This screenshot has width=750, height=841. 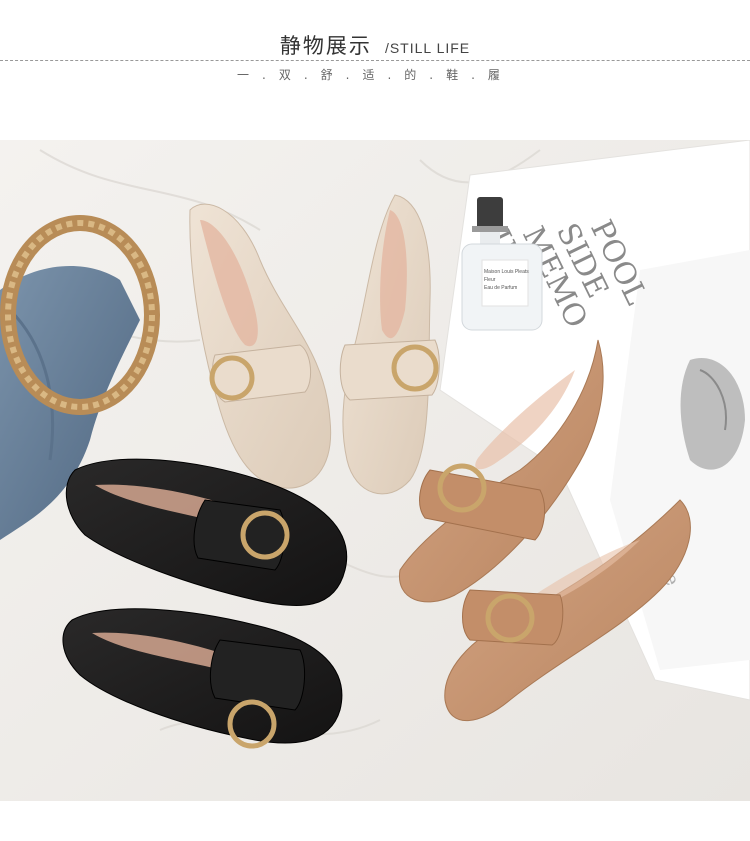 I want to click on section-title-en: /STILL LIFE, so click(x=427, y=48).